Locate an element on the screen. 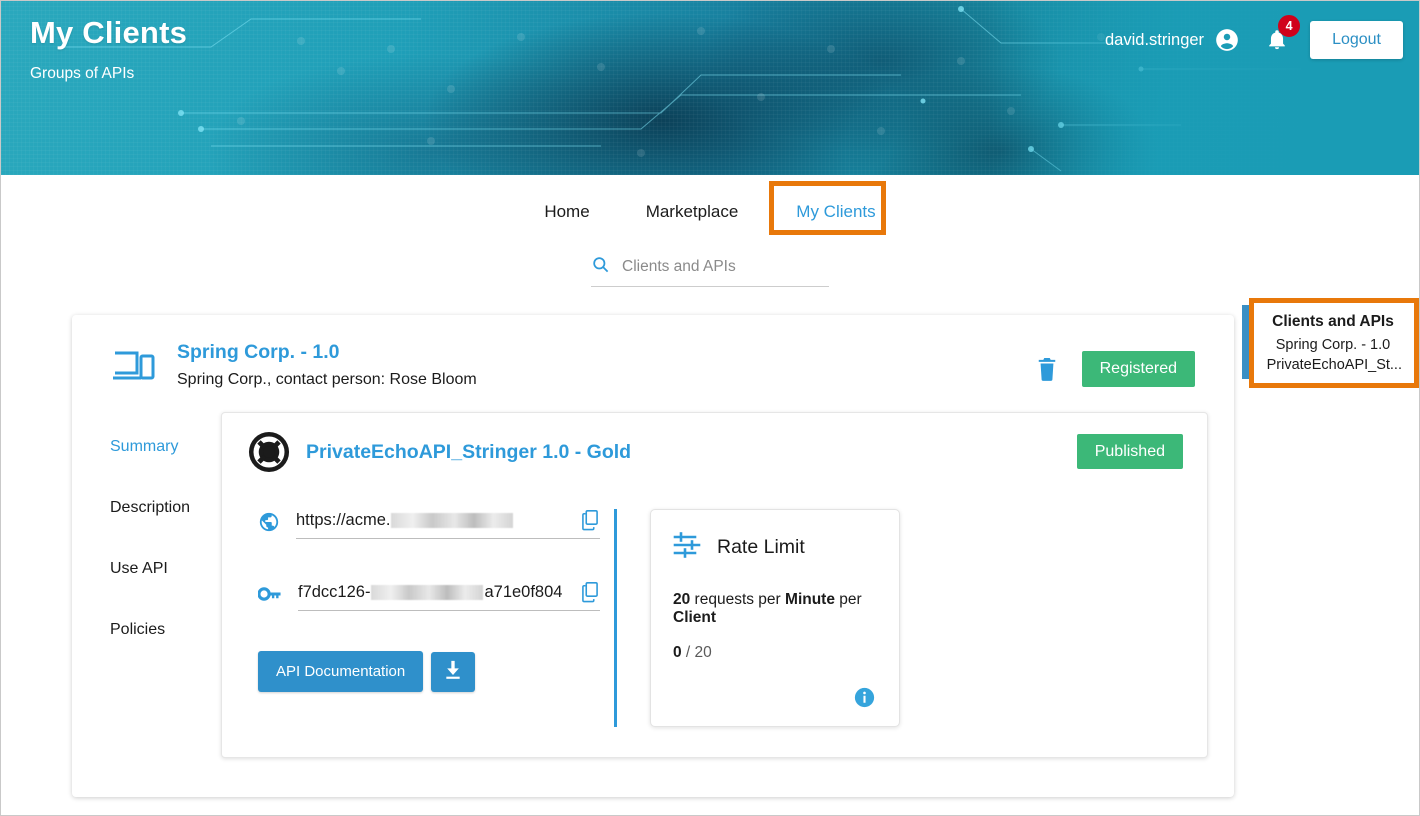  client-actions: Registered is located at coordinates (1124, 362).